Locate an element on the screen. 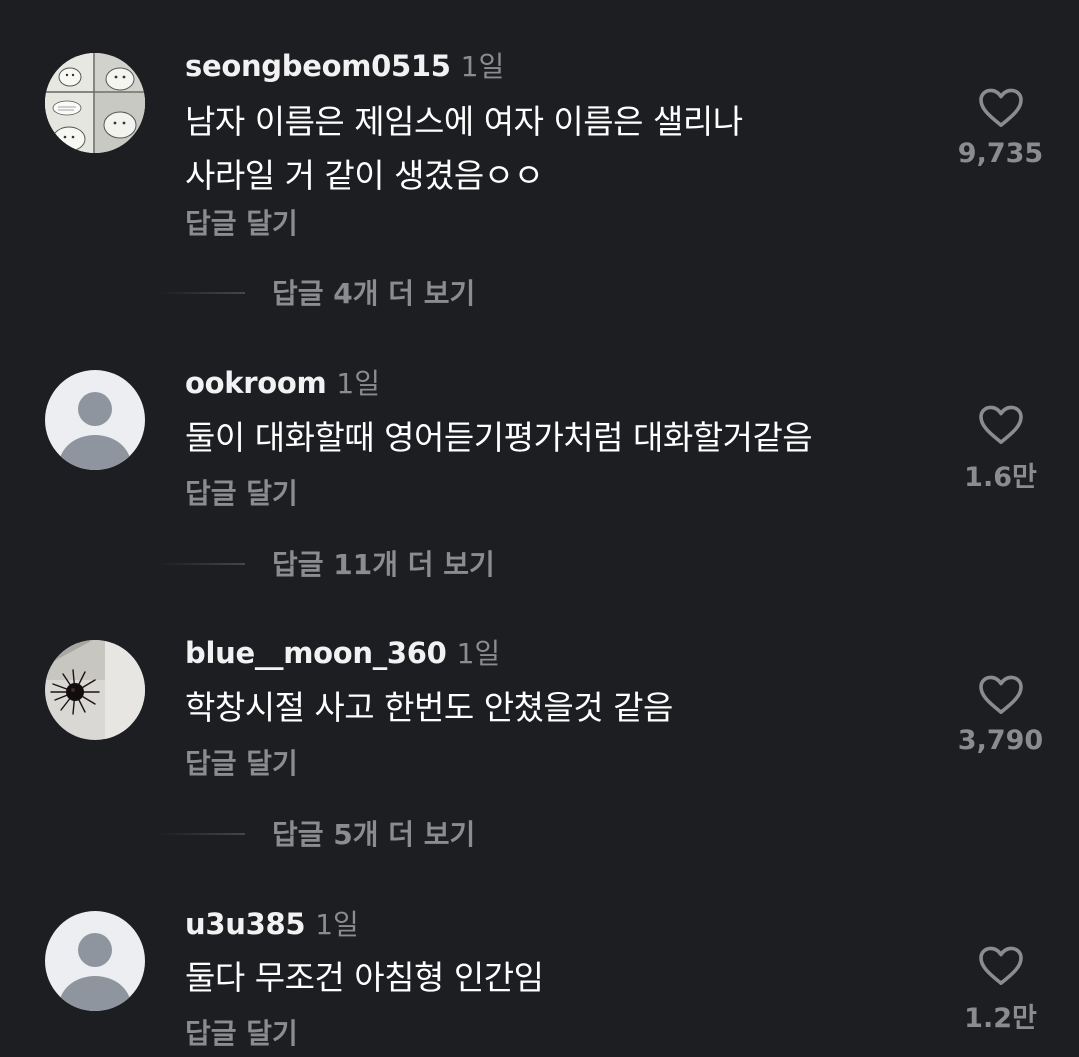 This screenshot has height=1057, width=1079. view-more-replies: 답글 11개 더 보기 is located at coordinates (539, 563).